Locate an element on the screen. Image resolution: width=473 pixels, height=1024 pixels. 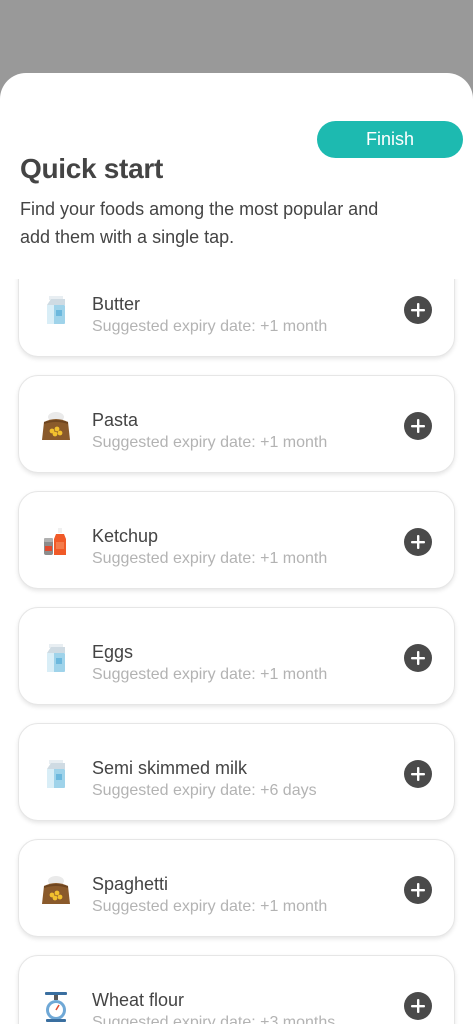
finish-button: Finish is located at coordinates (390, 139).